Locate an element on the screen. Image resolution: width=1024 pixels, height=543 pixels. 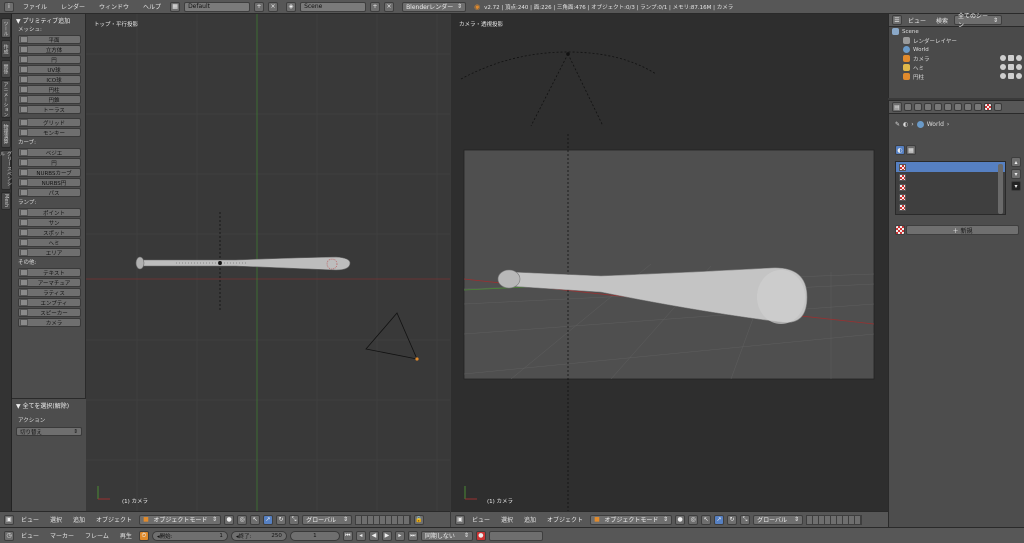
brush-texture-icon: ▦ is located at coordinates (911, 150).